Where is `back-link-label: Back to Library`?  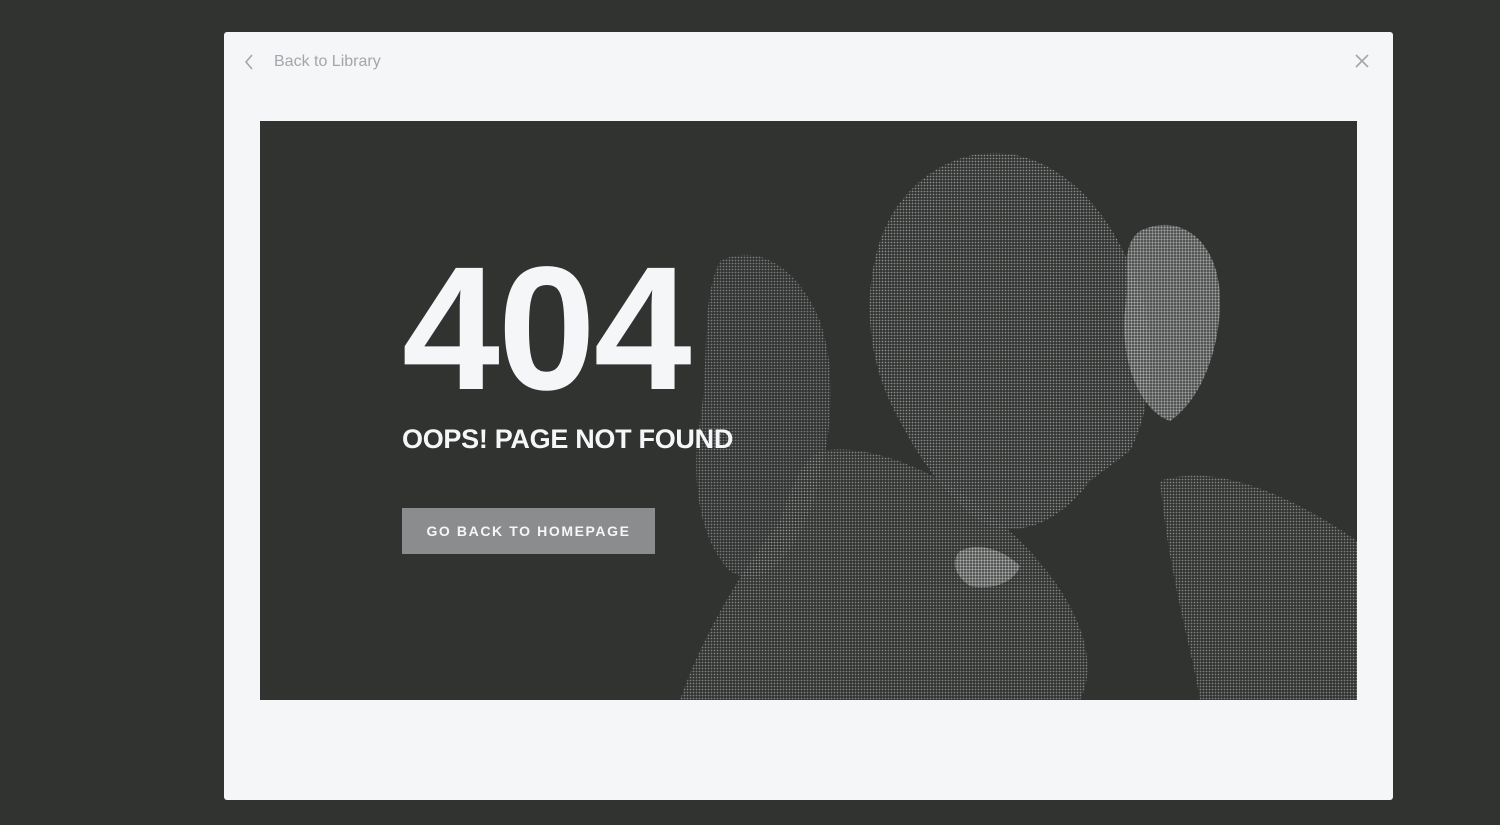
back-link-label: Back to Library is located at coordinates (327, 61).